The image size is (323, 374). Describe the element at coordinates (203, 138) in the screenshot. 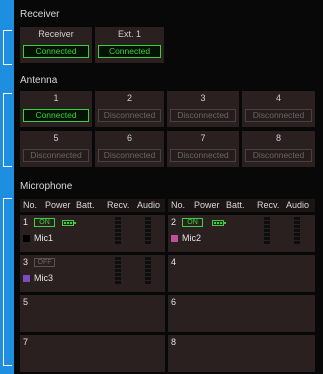

I see `antenna-slot-label: 7` at that location.